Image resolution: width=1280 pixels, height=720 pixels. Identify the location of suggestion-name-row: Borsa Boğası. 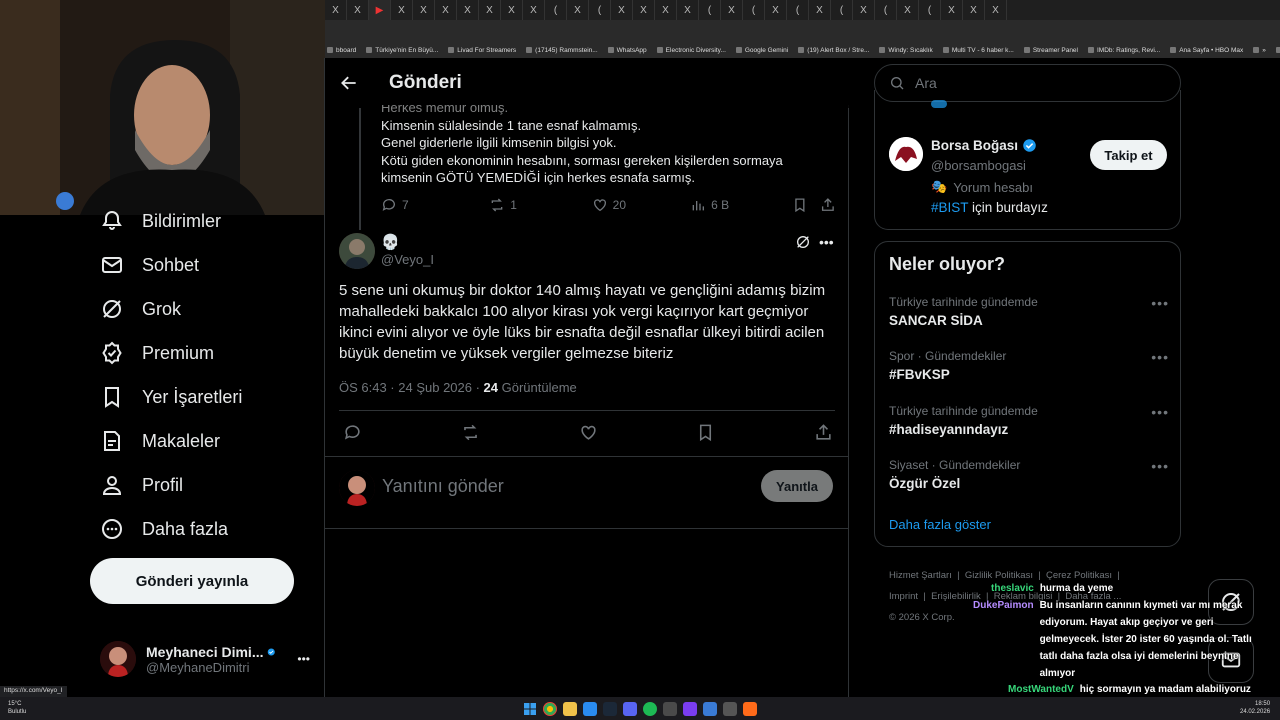
(984, 145).